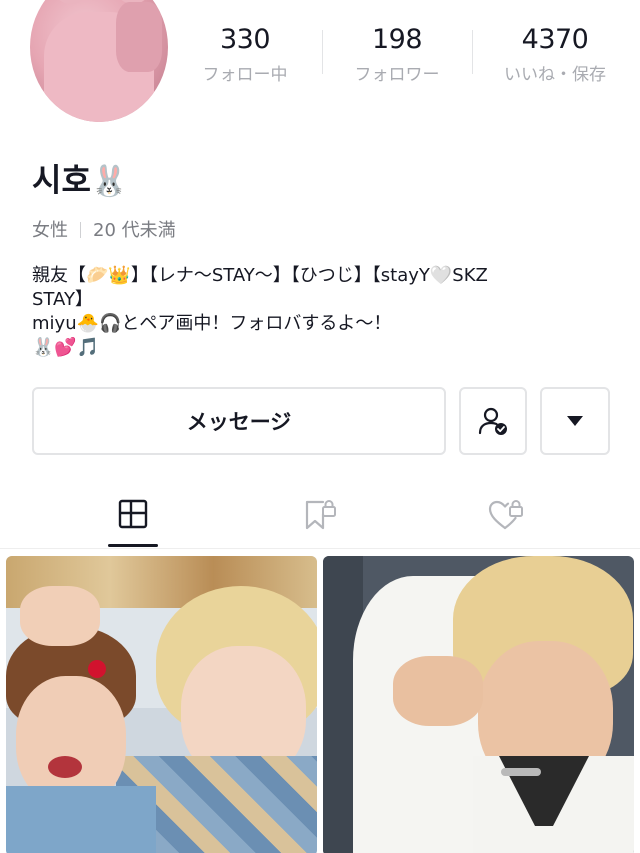 This screenshot has width=640, height=853. I want to click on profile-tabs, so click(320, 519).